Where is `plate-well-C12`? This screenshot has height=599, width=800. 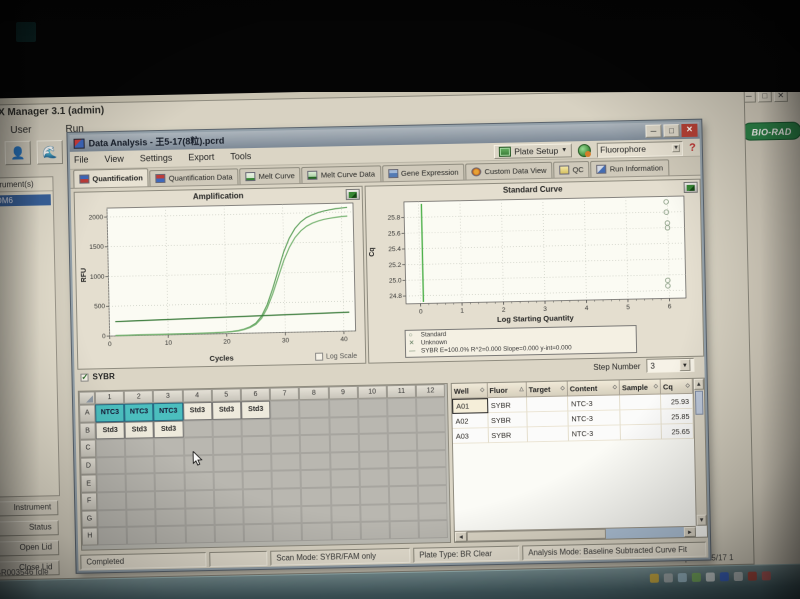
plate-well-C12 is located at coordinates (431, 441).